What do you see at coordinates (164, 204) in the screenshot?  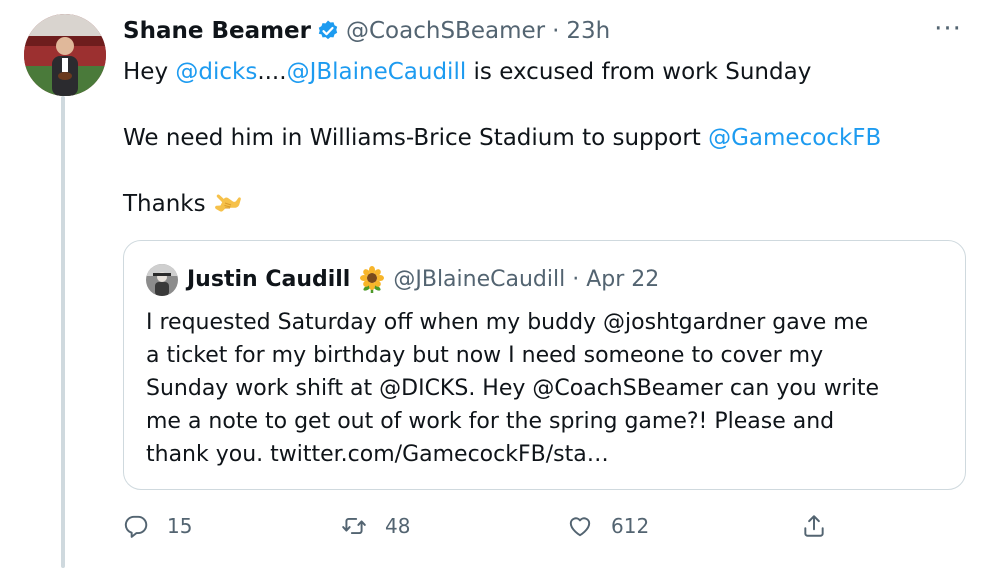 I see `tweet-text-segment: Thanks` at bounding box center [164, 204].